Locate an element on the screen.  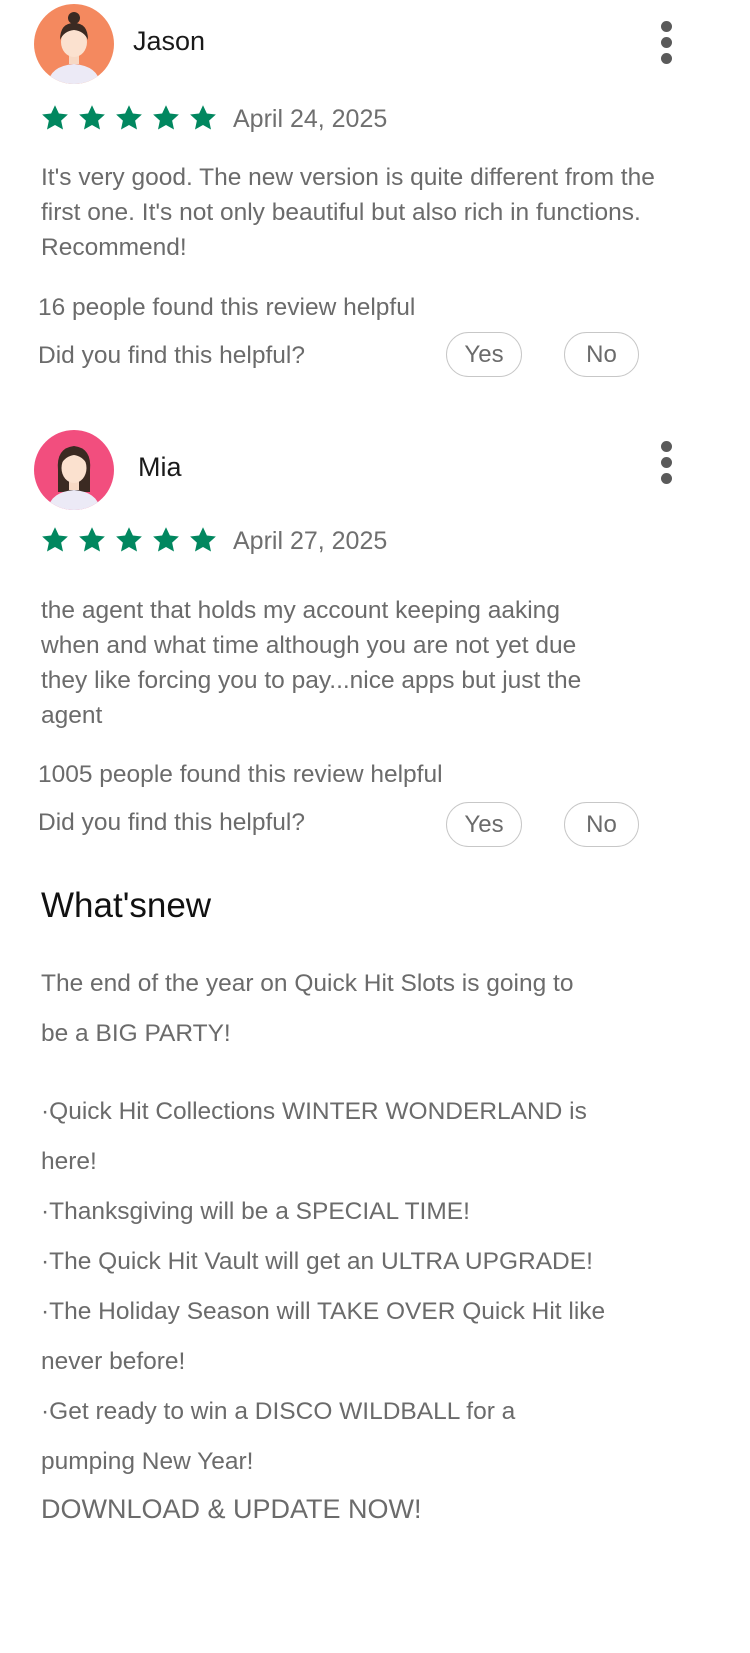
helpful-count: 1005 people found this review helpful is located at coordinates (240, 774).